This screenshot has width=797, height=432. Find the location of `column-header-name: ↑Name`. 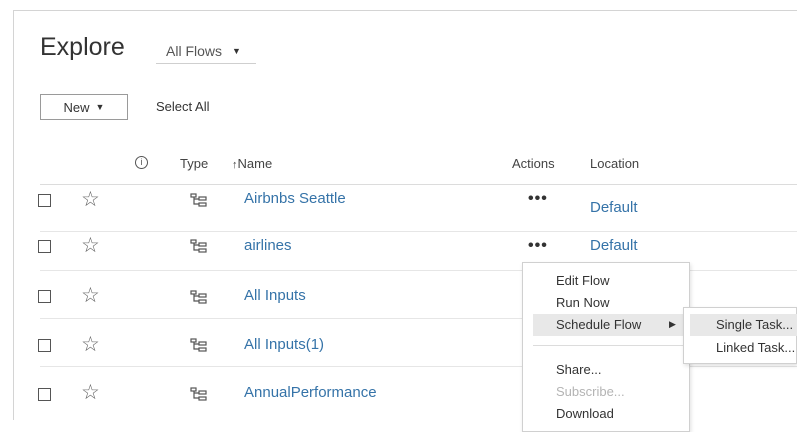

column-header-name: ↑Name is located at coordinates (252, 163).